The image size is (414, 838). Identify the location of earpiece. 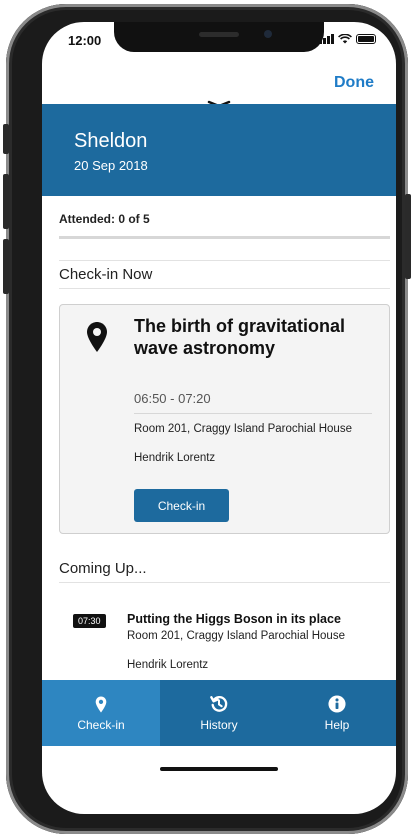
(219, 34).